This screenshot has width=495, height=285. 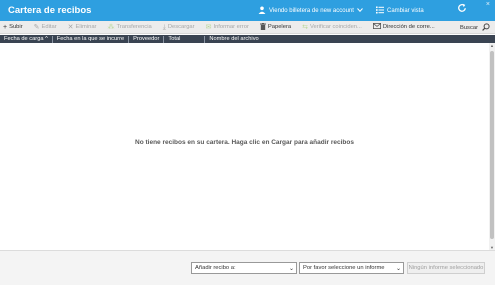 What do you see at coordinates (244, 268) in the screenshot?
I see `add-receipt-select: Añadir recibo a: ⌄` at bounding box center [244, 268].